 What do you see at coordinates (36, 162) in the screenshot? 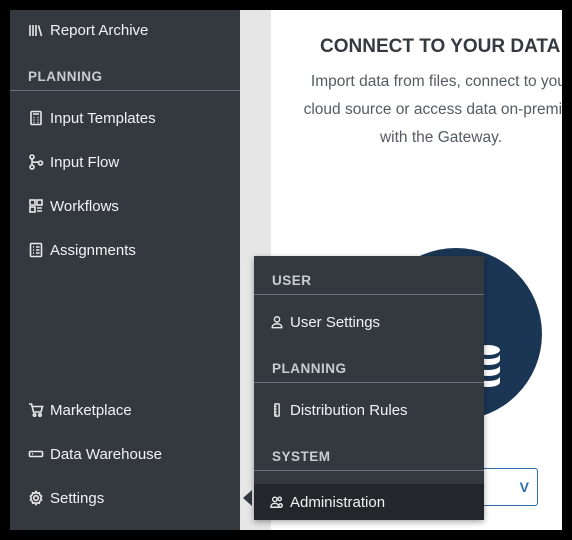
I see `flow-icon` at bounding box center [36, 162].